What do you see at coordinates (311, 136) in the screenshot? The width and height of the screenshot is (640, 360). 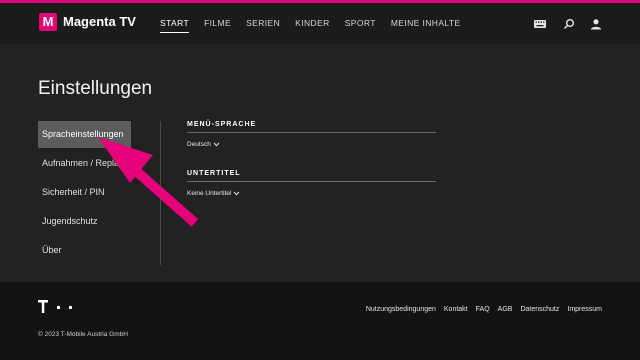 I see `menu-language-section: MENÜ-SPRACHE Deutsch` at bounding box center [311, 136].